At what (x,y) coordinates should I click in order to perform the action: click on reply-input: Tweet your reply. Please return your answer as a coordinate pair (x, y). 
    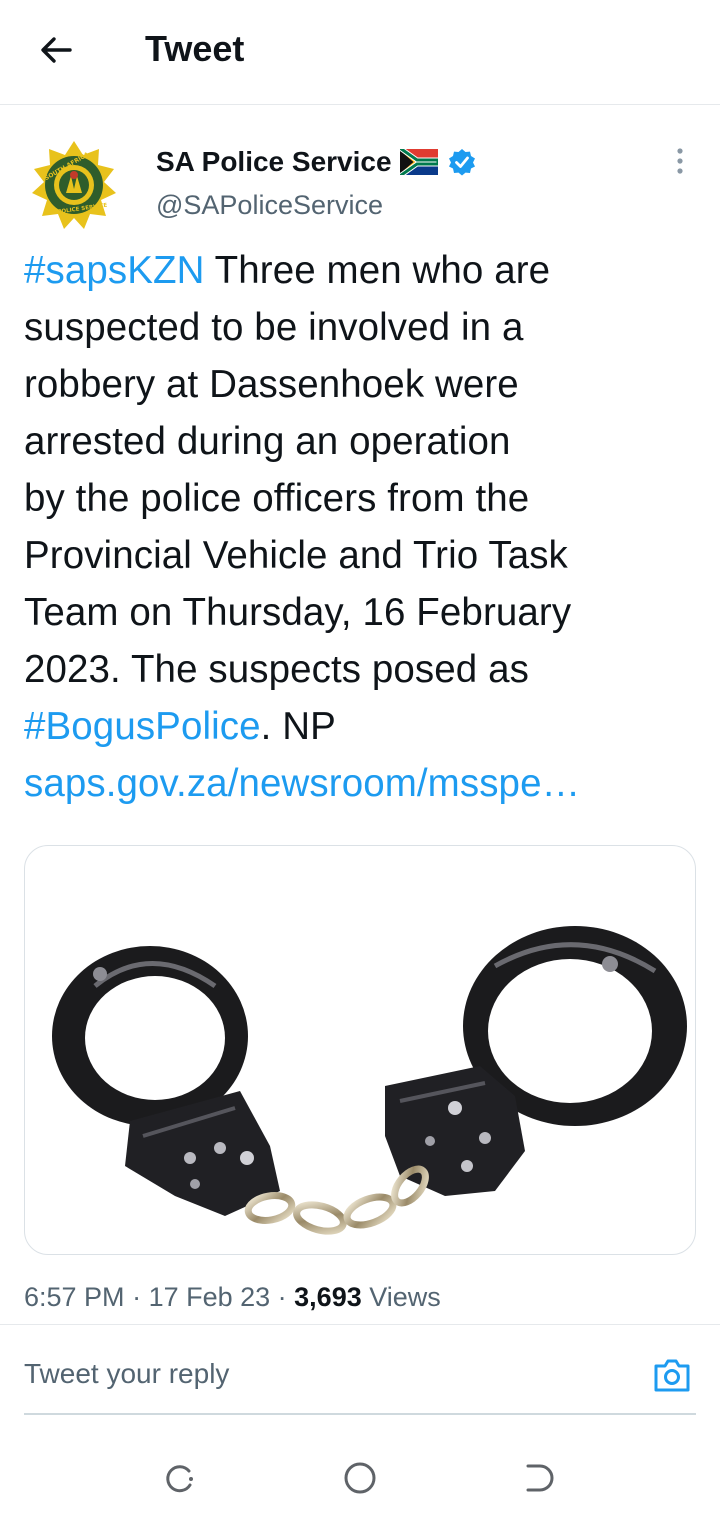
    Looking at the image, I should click on (126, 1374).